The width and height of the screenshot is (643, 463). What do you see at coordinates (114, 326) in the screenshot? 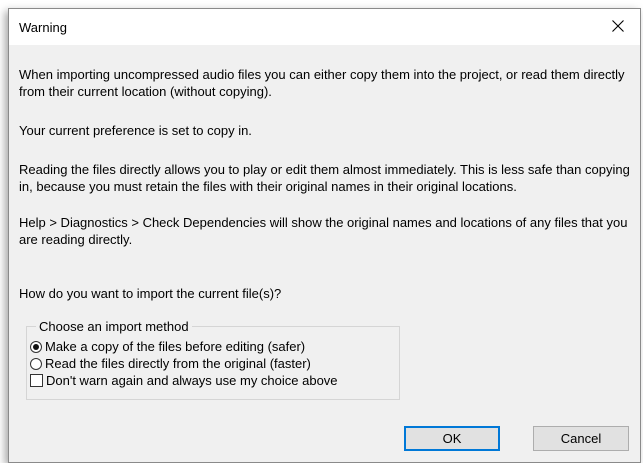
I see `import-method-group-label: Choose an import method` at bounding box center [114, 326].